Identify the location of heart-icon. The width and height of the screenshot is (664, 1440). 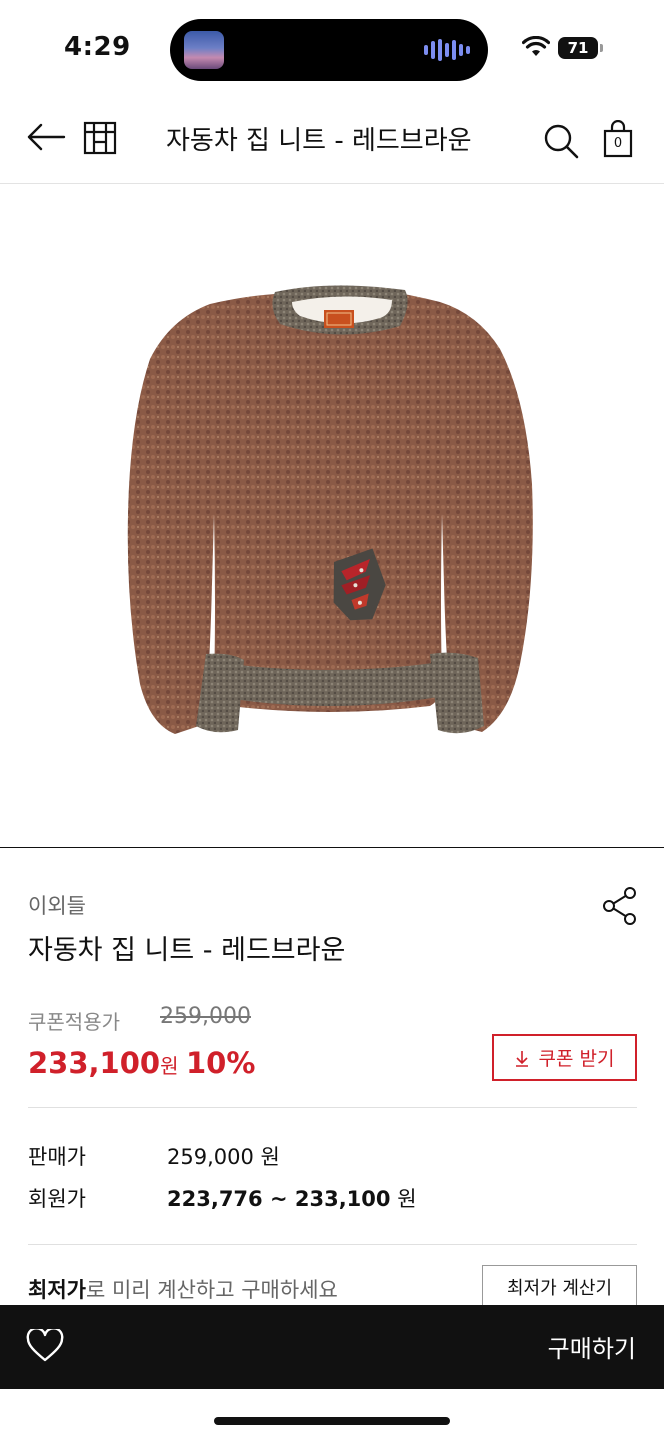
(45, 1346).